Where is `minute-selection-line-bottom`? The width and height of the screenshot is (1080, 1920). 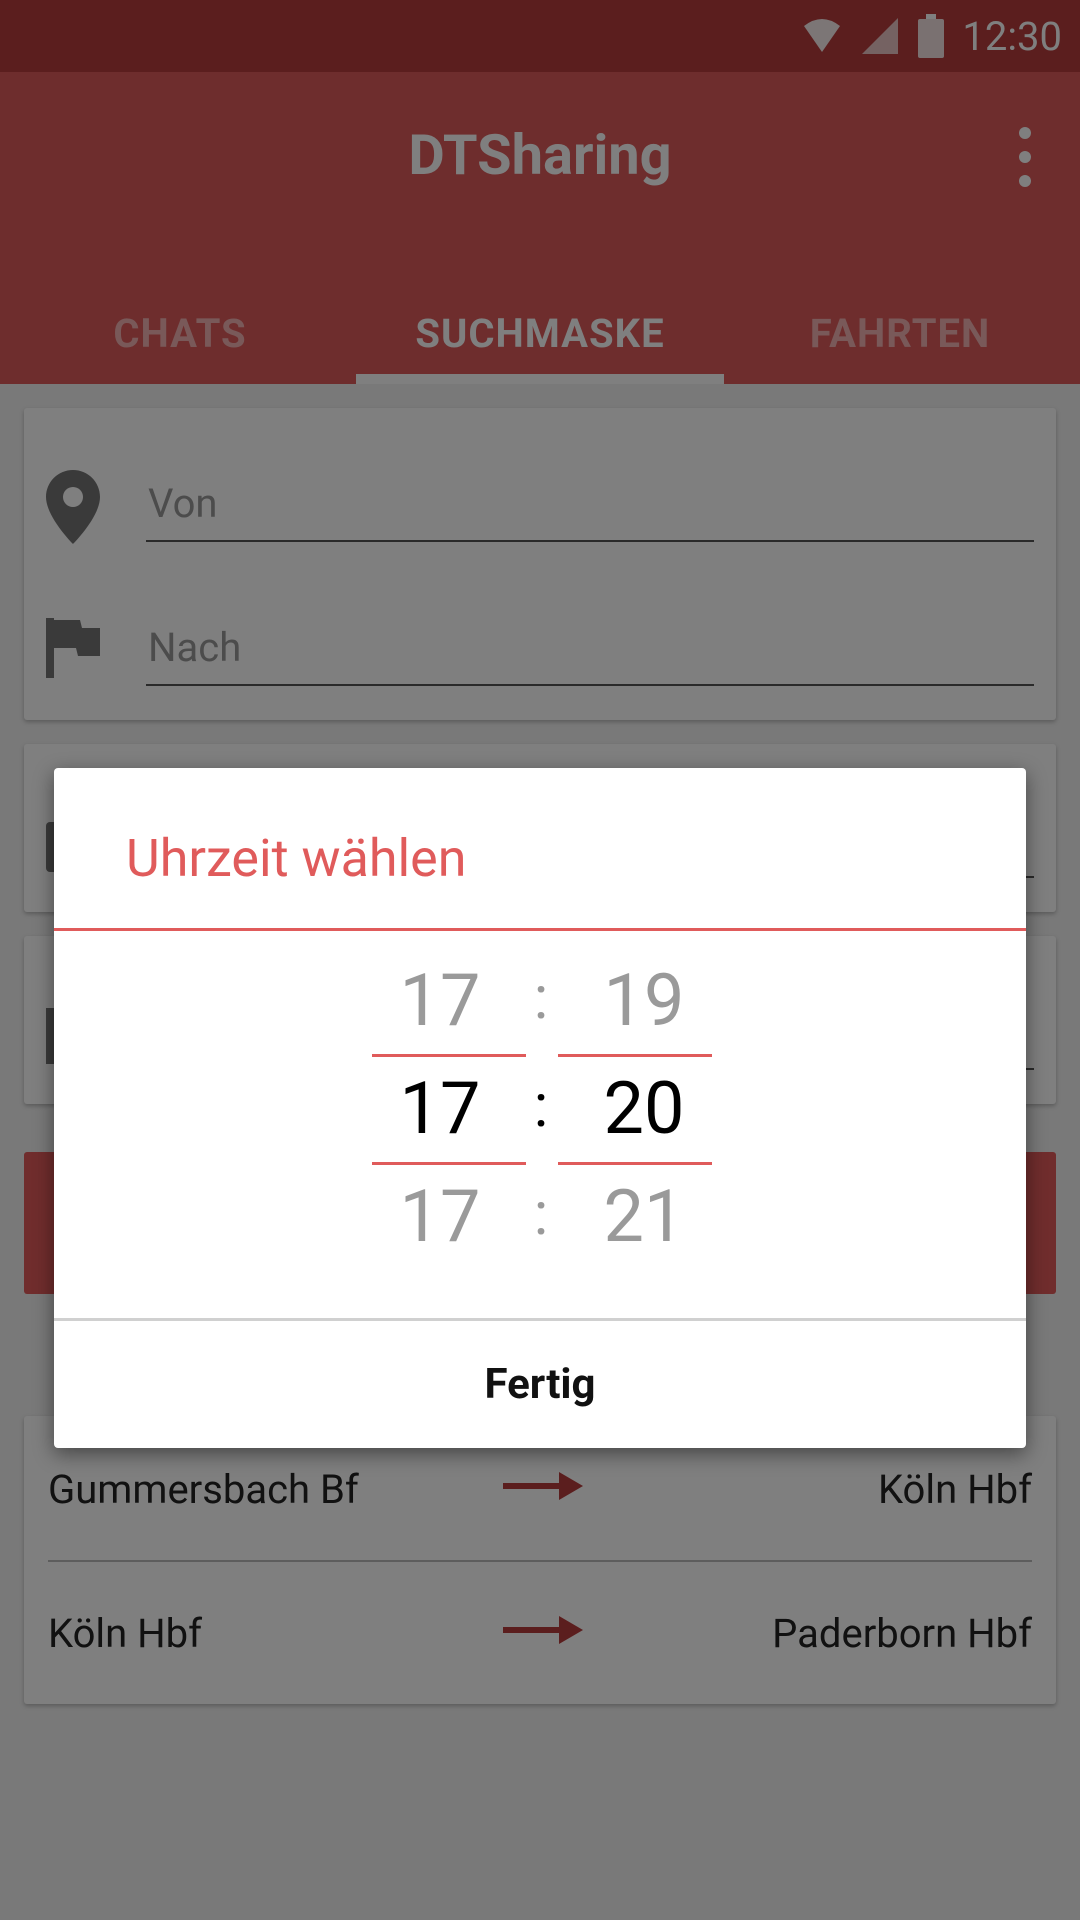
minute-selection-line-bottom is located at coordinates (635, 1163).